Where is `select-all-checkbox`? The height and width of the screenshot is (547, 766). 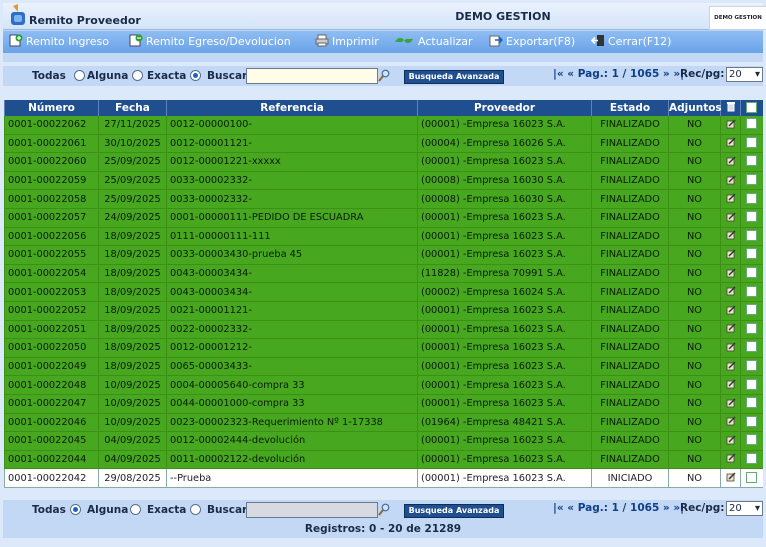
select-all-checkbox is located at coordinates (752, 107).